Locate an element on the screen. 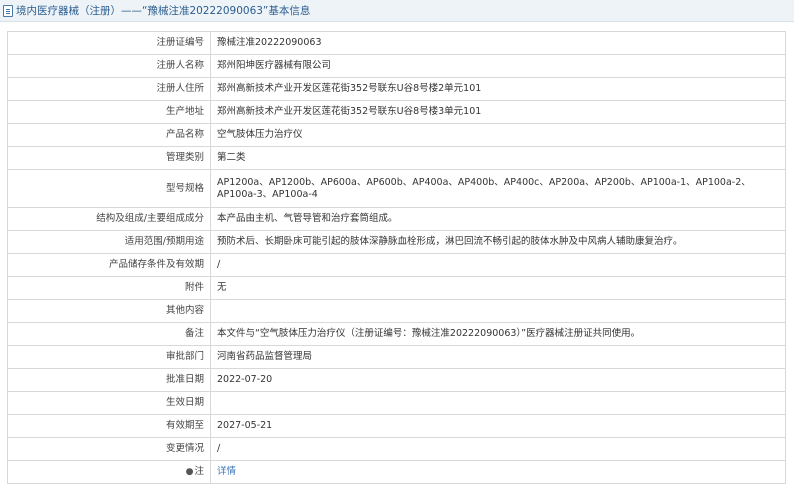 This screenshot has width=794, height=491. row-label: 批准日期 is located at coordinates (109, 380).